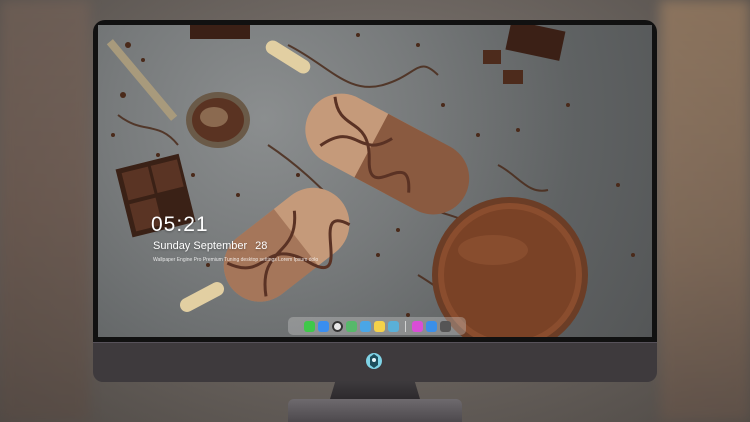 This screenshot has height=422, width=750. What do you see at coordinates (337, 326) in the screenshot?
I see `clock-icon` at bounding box center [337, 326].